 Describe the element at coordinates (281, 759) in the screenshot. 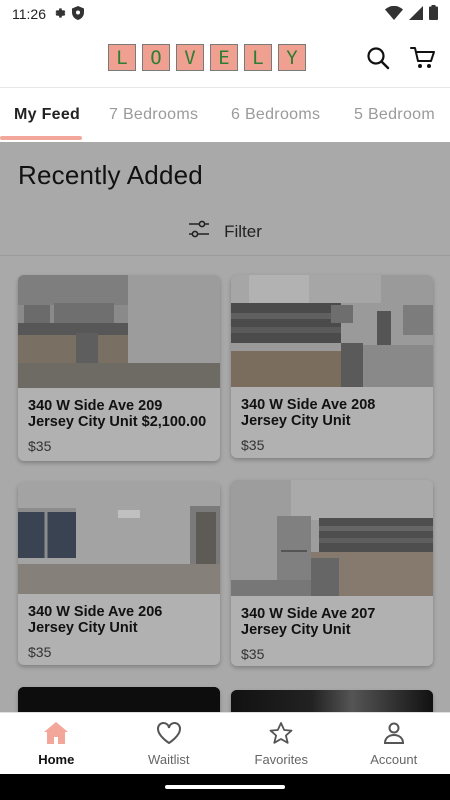

I see `nav-favorites-label: Favorites` at that location.